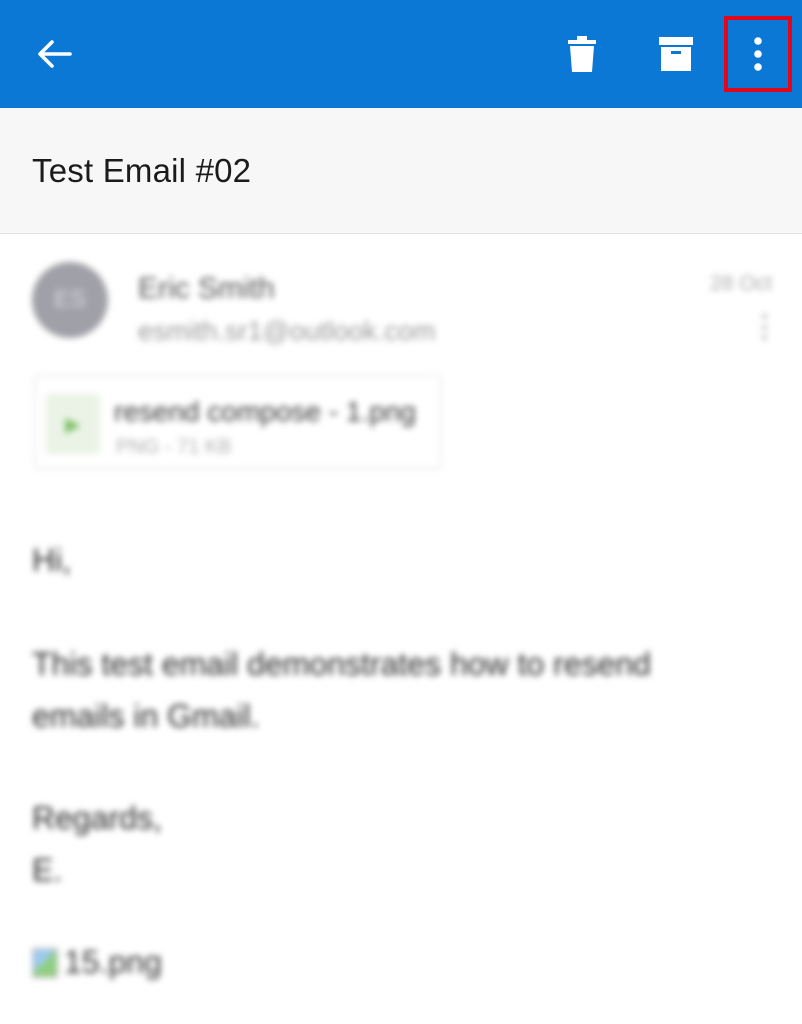 This screenshot has width=802, height=1024. I want to click on email-sign-off: Regards, E., so click(97, 844).